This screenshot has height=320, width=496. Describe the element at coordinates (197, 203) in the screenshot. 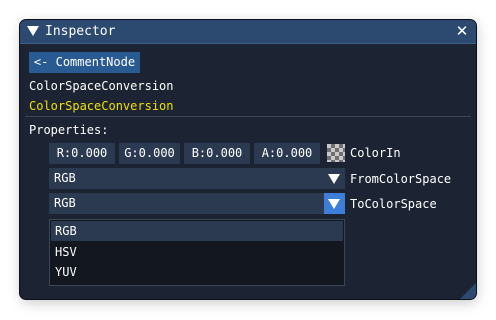

I see `to-color-space-combo: RGB` at that location.